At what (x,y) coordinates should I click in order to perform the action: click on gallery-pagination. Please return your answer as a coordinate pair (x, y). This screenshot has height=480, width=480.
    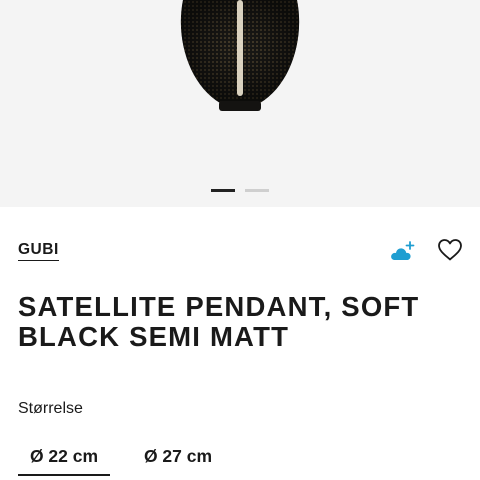
    Looking at the image, I should click on (240, 191).